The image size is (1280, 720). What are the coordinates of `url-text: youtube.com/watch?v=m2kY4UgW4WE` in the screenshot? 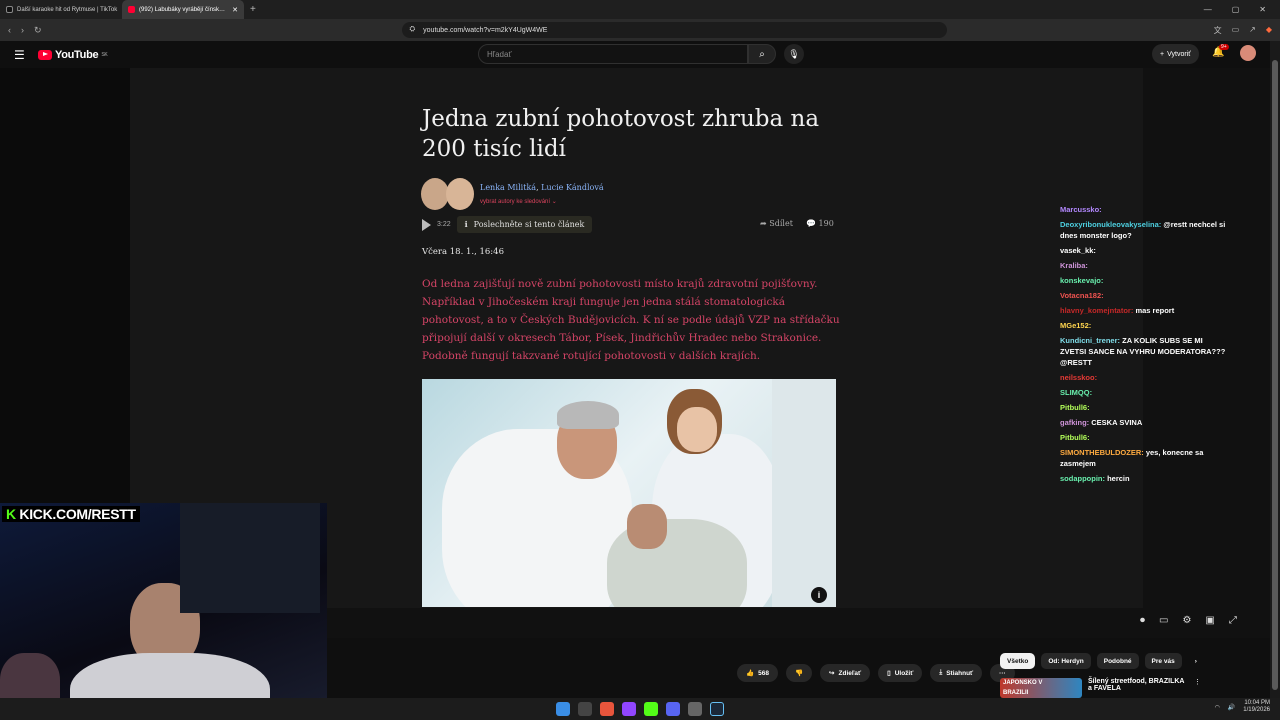 It's located at (485, 30).